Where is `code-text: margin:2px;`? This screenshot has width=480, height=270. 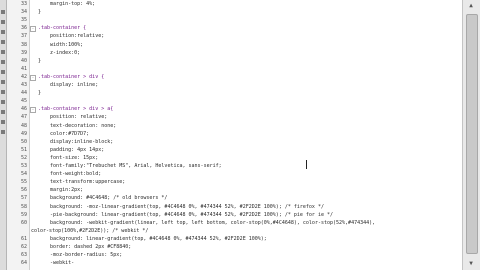
code-text: margin:2px; is located at coordinates (60, 190).